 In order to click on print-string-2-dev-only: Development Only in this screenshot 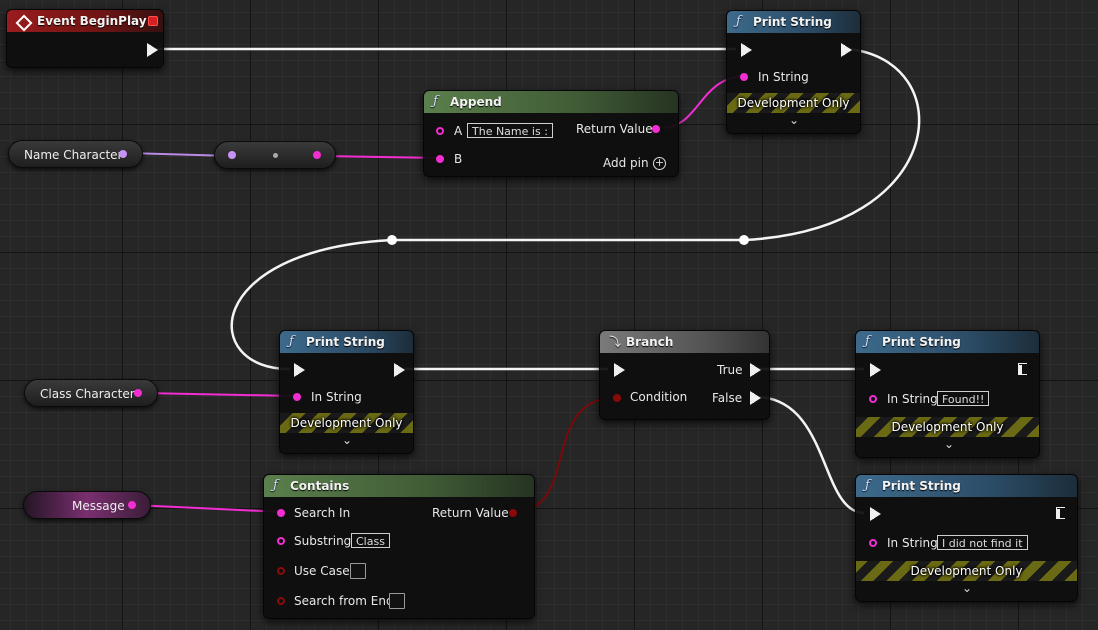, I will do `click(346, 423)`.